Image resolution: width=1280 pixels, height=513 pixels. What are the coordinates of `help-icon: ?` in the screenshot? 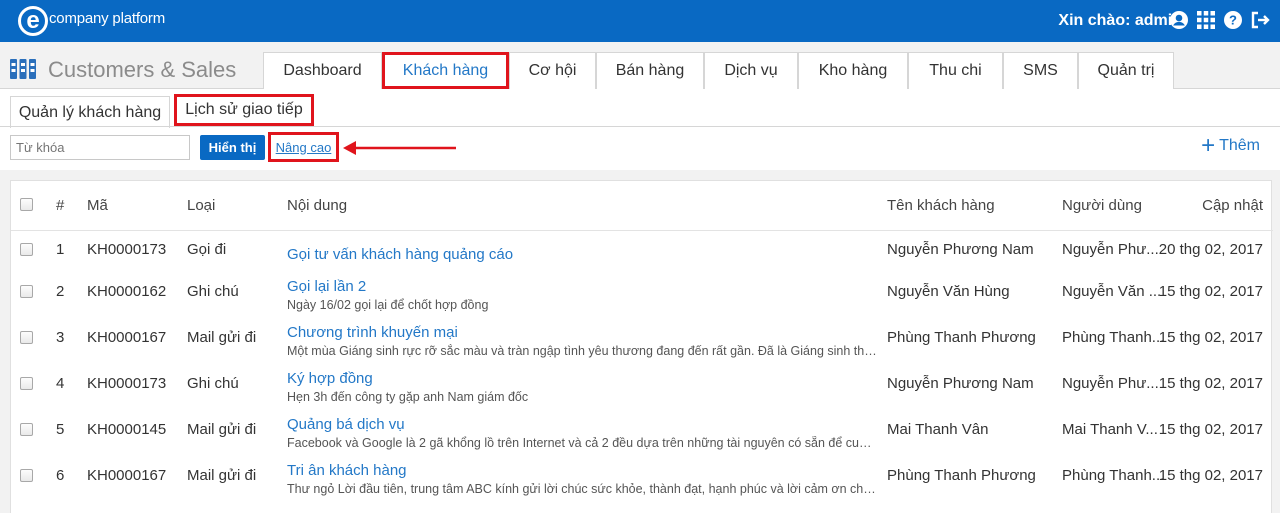 It's located at (1233, 20).